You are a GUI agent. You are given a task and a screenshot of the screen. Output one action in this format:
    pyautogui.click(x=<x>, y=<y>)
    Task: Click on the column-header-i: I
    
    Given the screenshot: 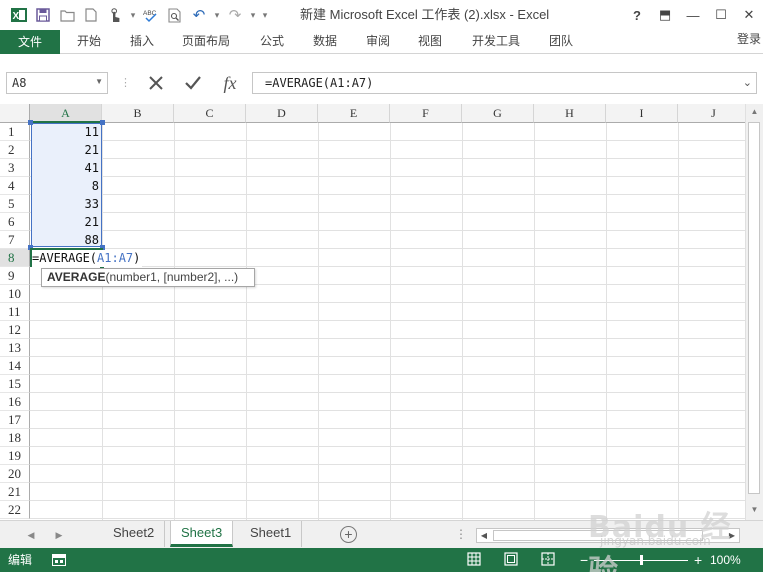 What is the action you would take?
    pyautogui.click(x=642, y=113)
    